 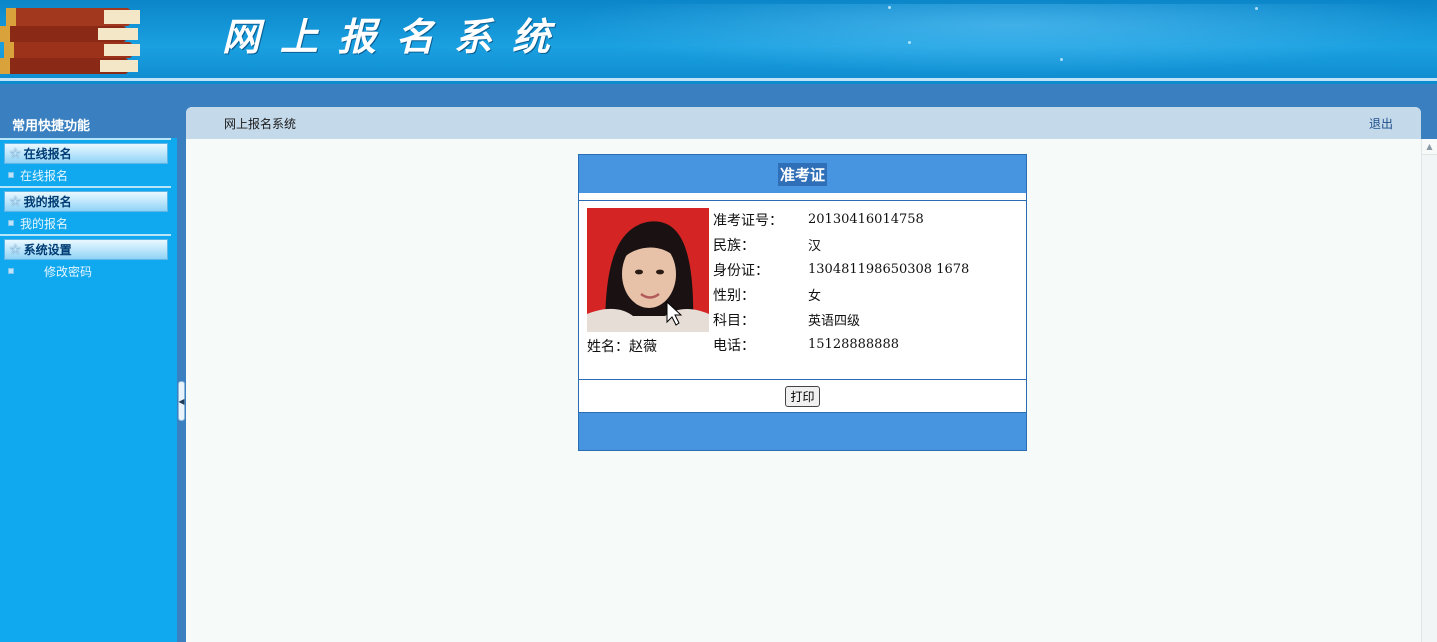 I want to click on sidebar-item-change-password: 修改密码, so click(x=88, y=271).